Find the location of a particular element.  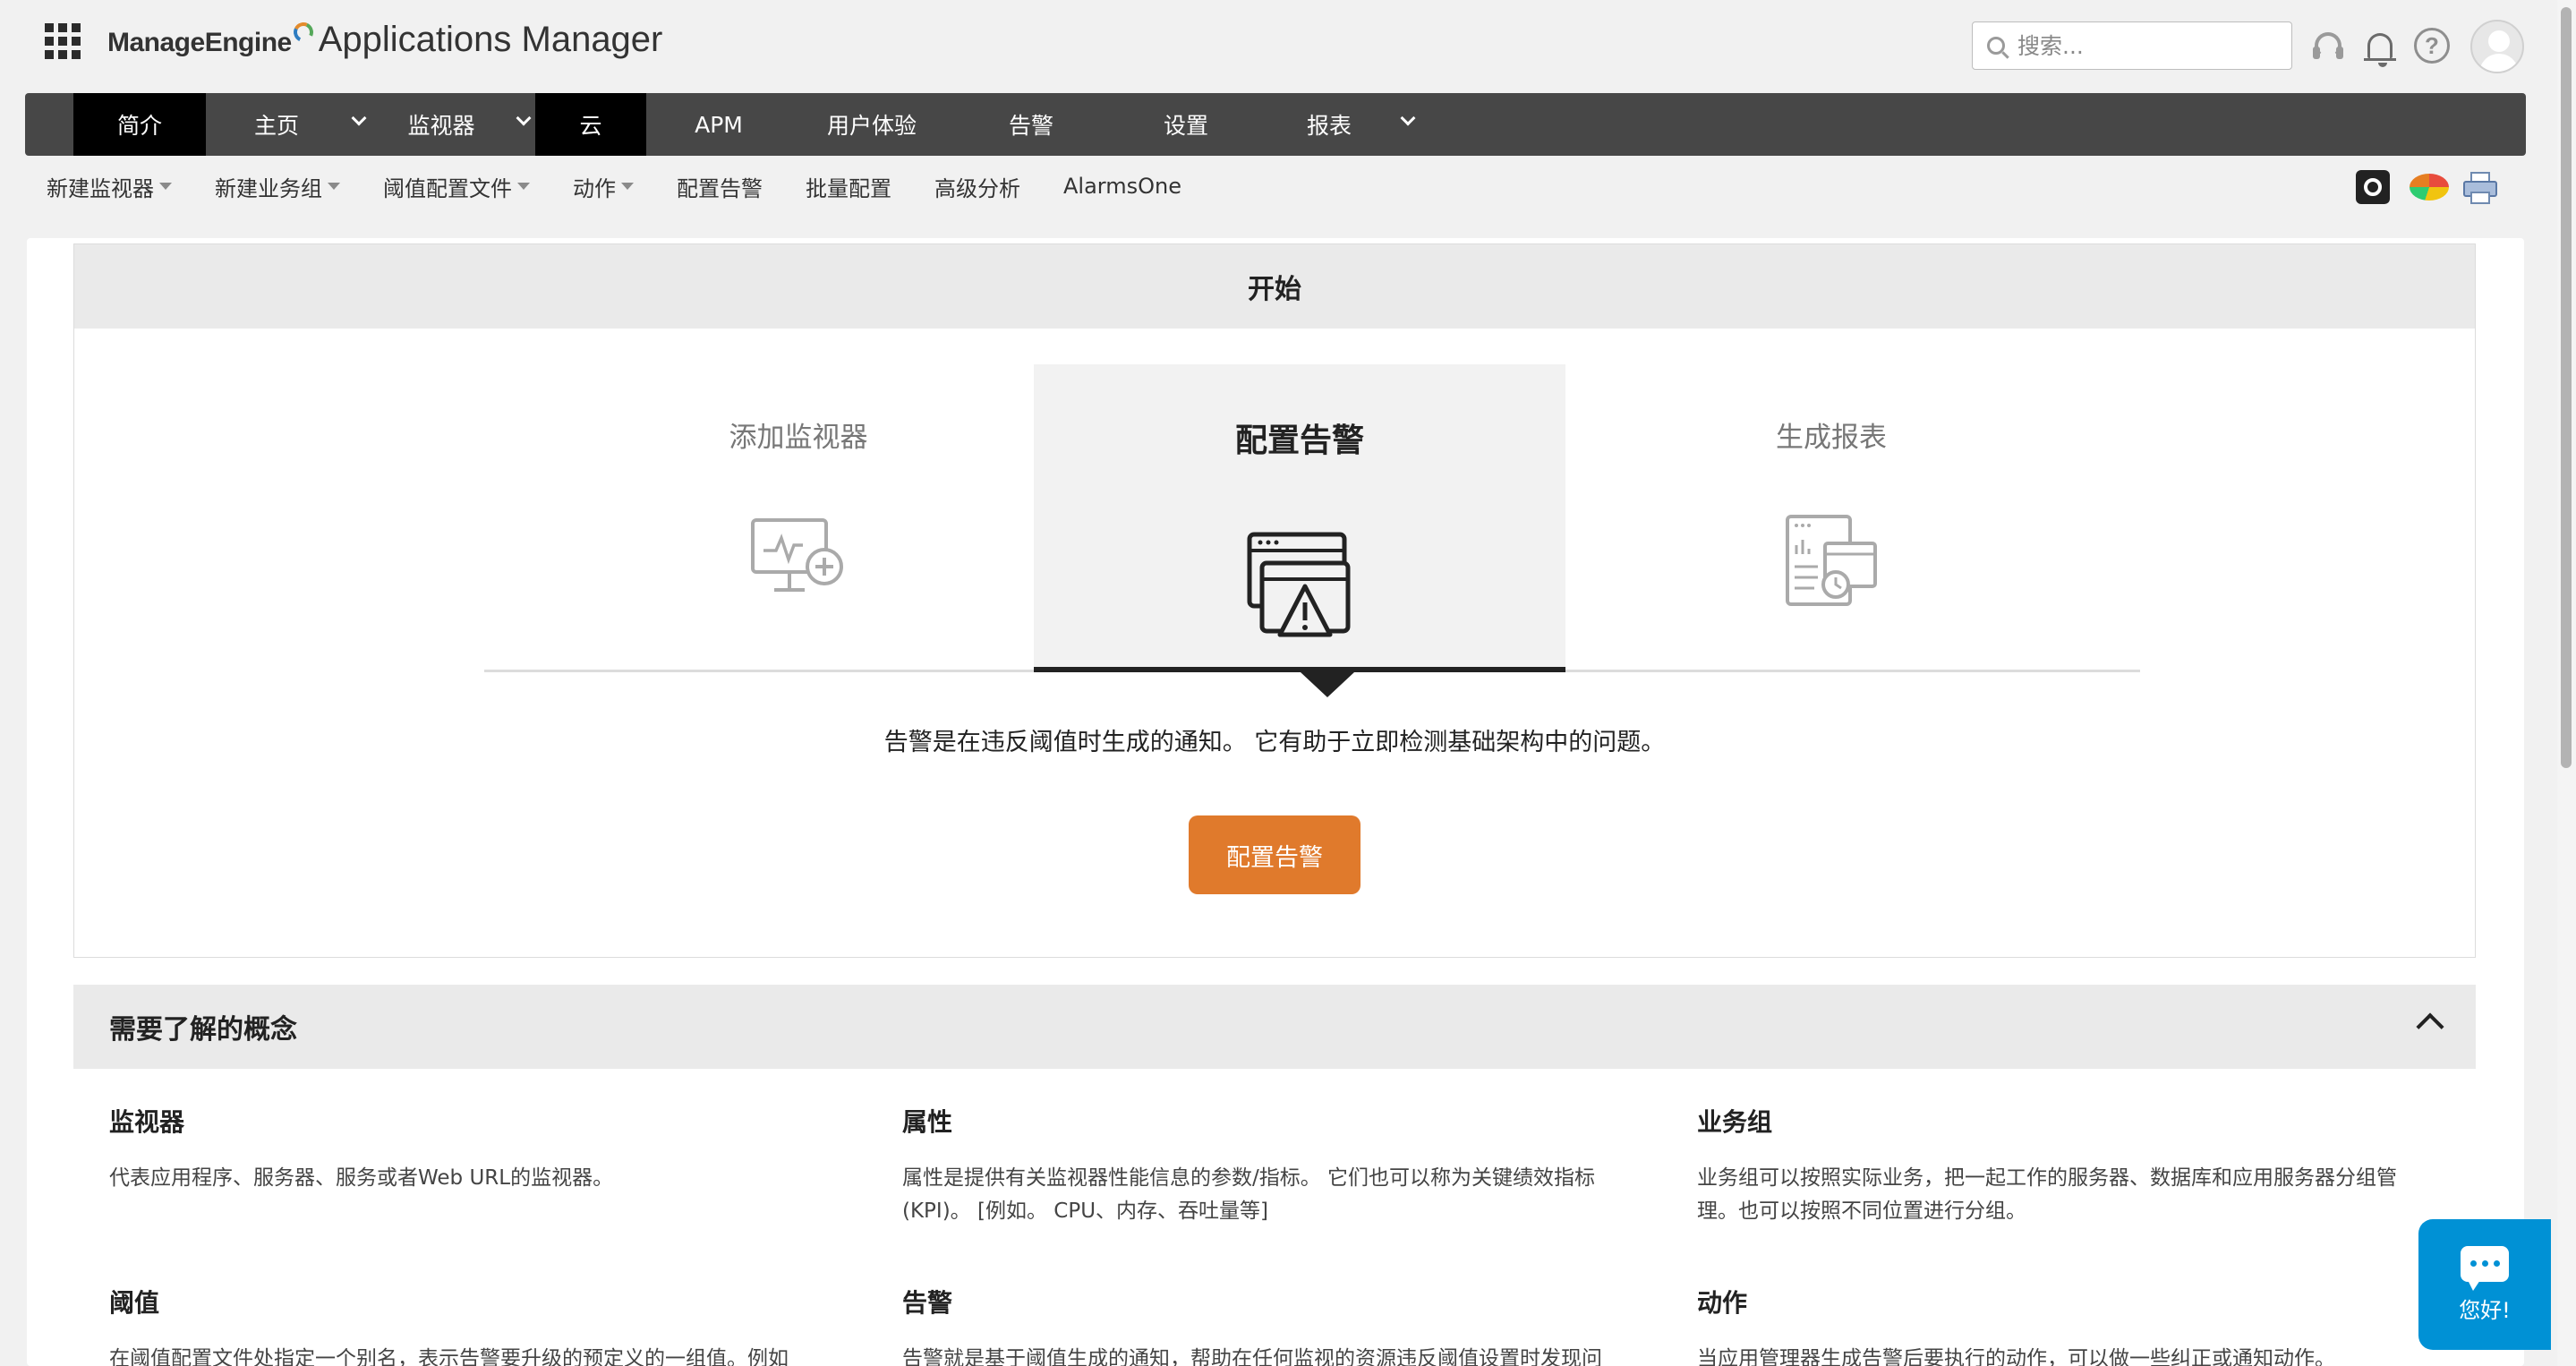

step-label: 添加监视器 is located at coordinates (798, 438).